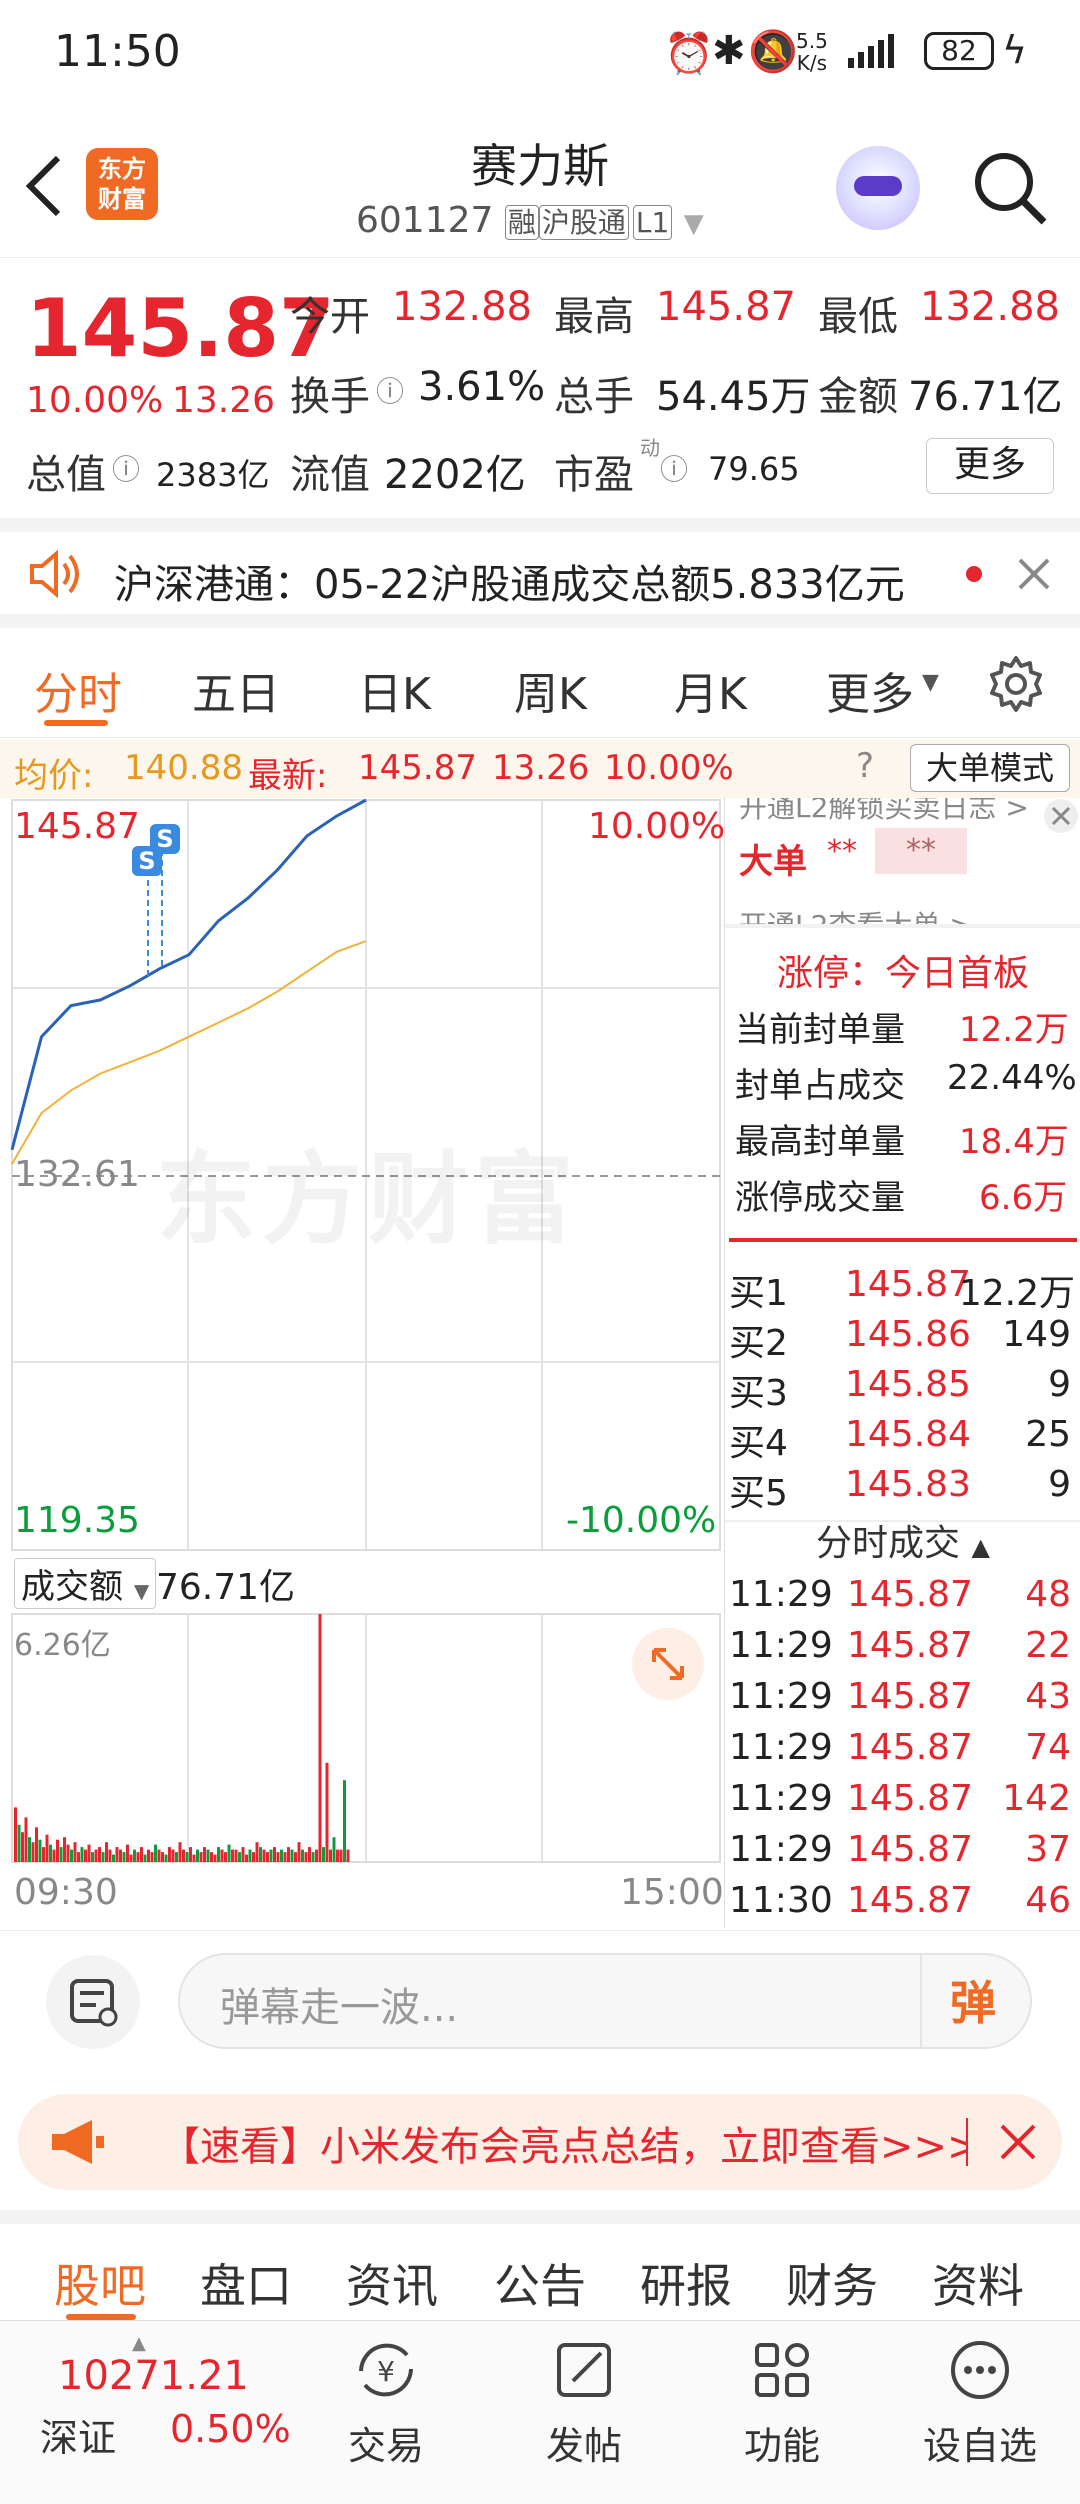 The height and width of the screenshot is (2504, 1080). Describe the element at coordinates (856, 915) in the screenshot. I see `l2-promo-bottom: 开通L2查看大单 >` at that location.